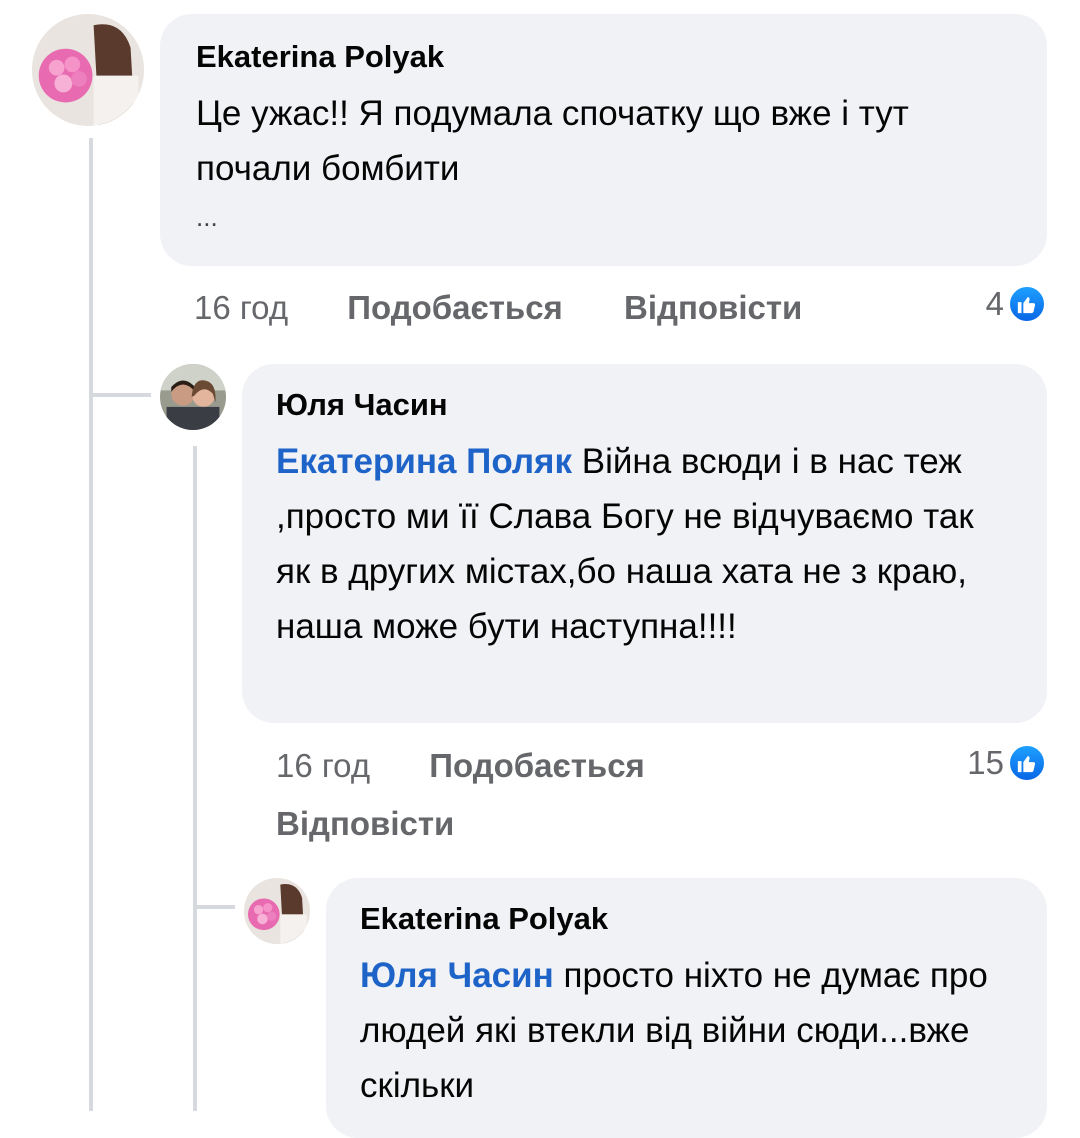 The height and width of the screenshot is (1138, 1080). I want to click on mention-link: Юля Часин, so click(457, 975).